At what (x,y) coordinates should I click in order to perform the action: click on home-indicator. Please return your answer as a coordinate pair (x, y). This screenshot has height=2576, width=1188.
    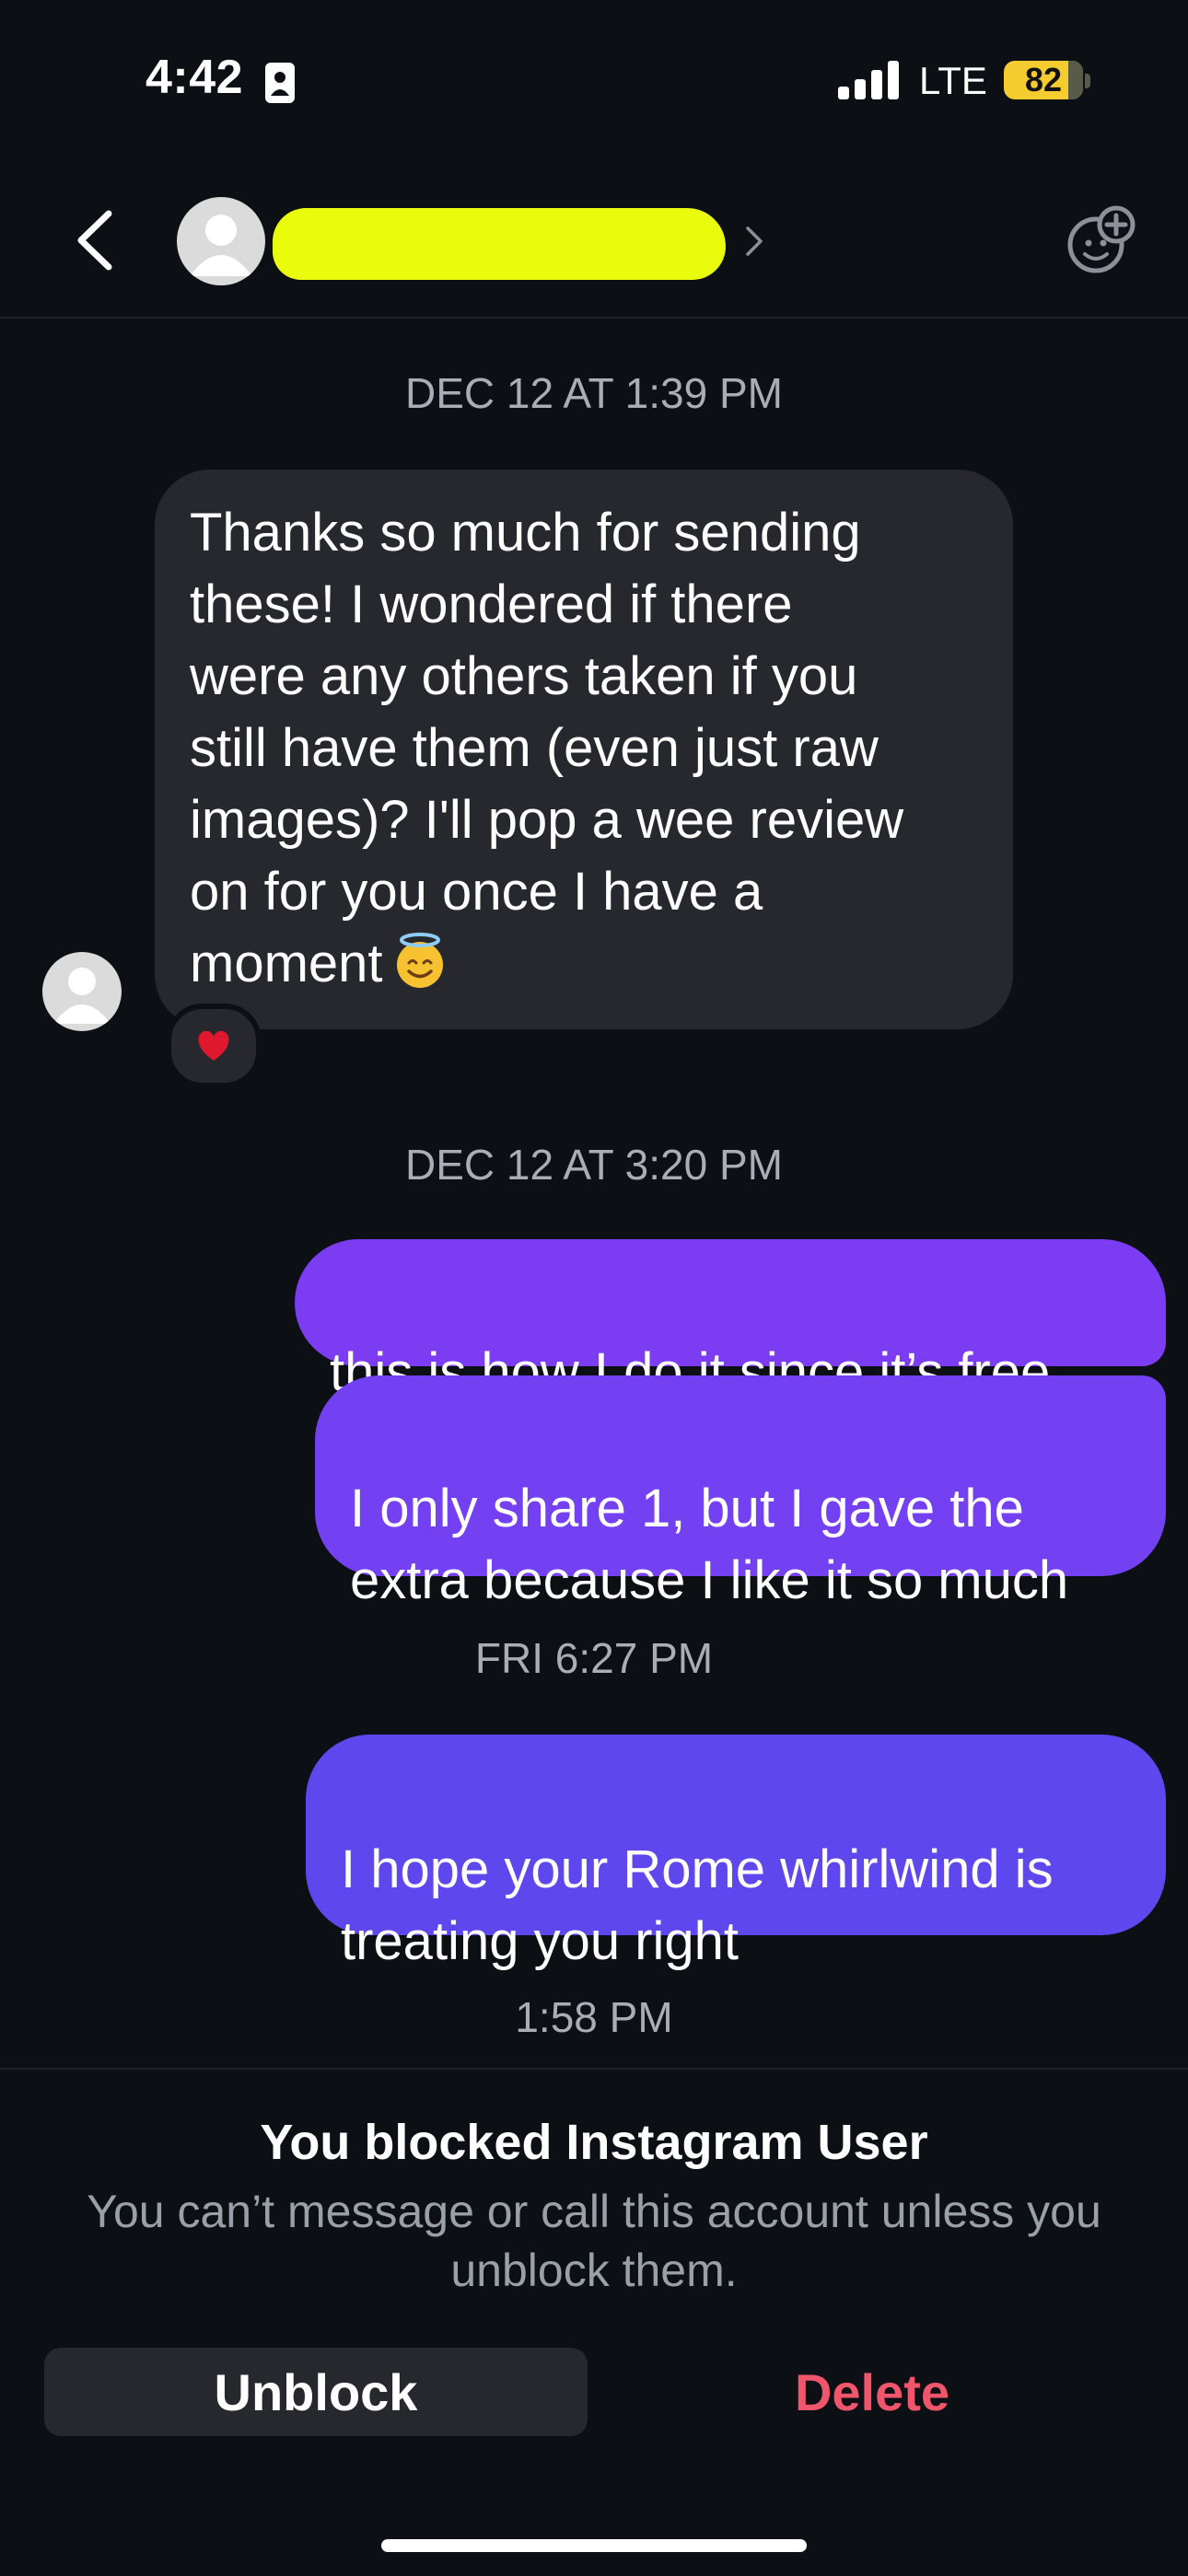
    Looking at the image, I should click on (594, 2545).